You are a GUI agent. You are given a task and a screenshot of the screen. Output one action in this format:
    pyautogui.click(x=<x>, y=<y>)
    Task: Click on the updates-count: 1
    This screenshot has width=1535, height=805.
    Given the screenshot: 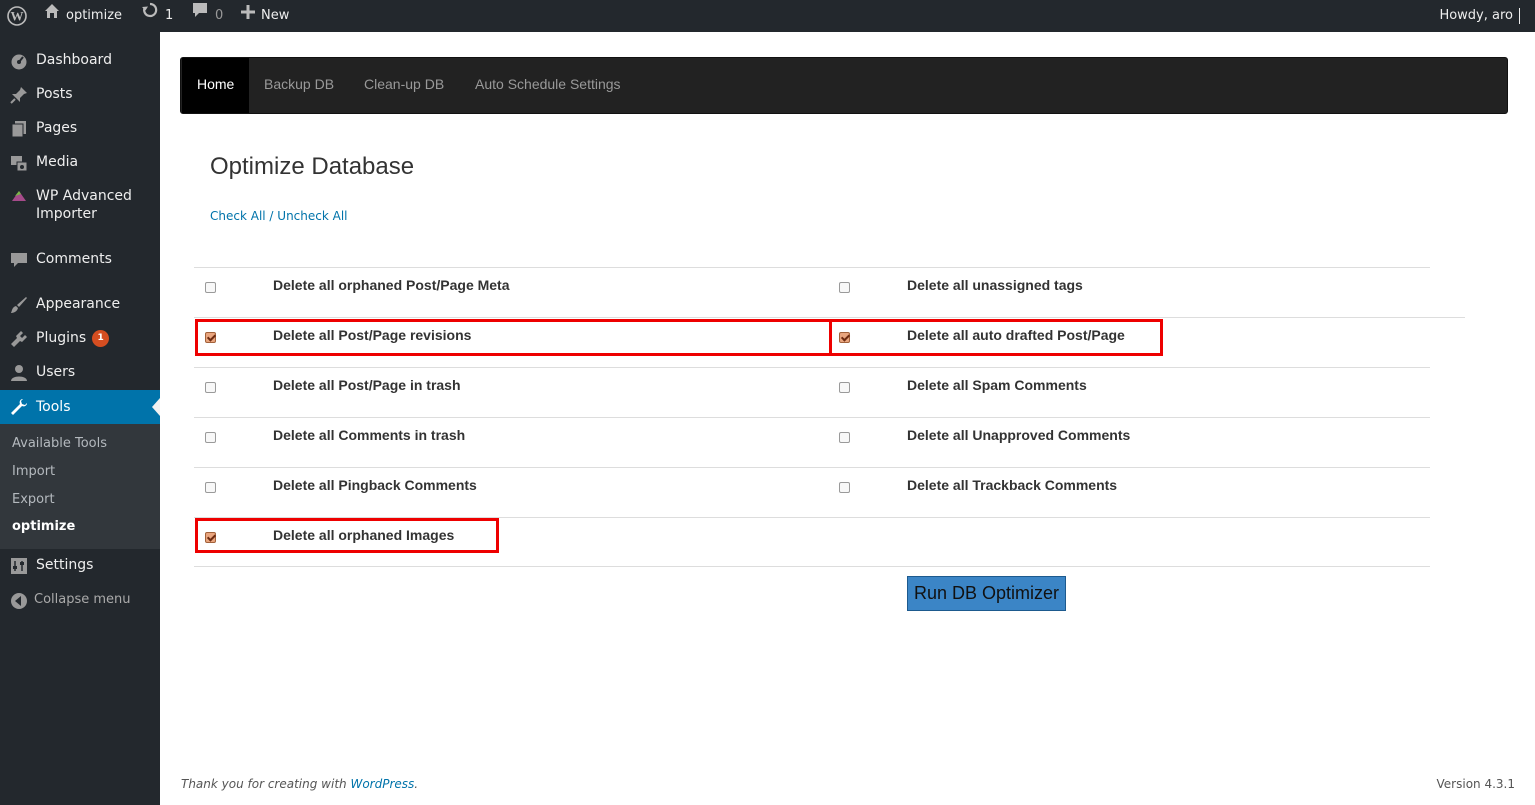 What is the action you would take?
    pyautogui.click(x=169, y=15)
    